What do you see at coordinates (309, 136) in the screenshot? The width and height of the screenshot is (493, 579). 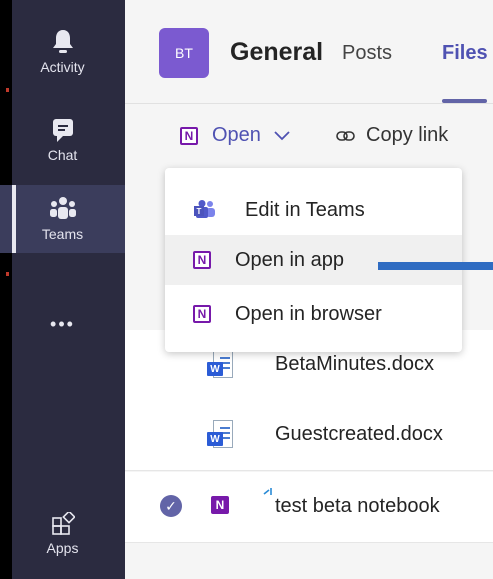 I see `files-toolbar: N Open Copy link` at bounding box center [309, 136].